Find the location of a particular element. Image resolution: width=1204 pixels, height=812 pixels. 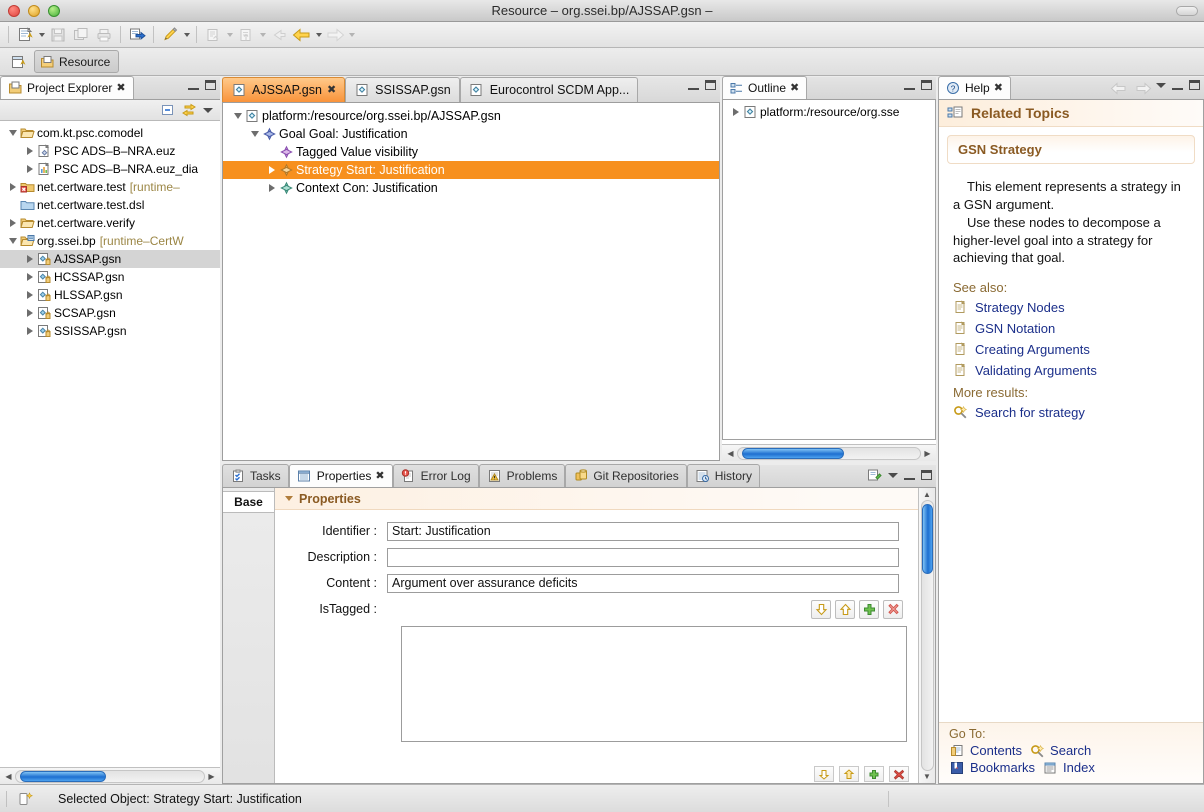

tree-item: HCSSAP.gsn is located at coordinates (110, 277).